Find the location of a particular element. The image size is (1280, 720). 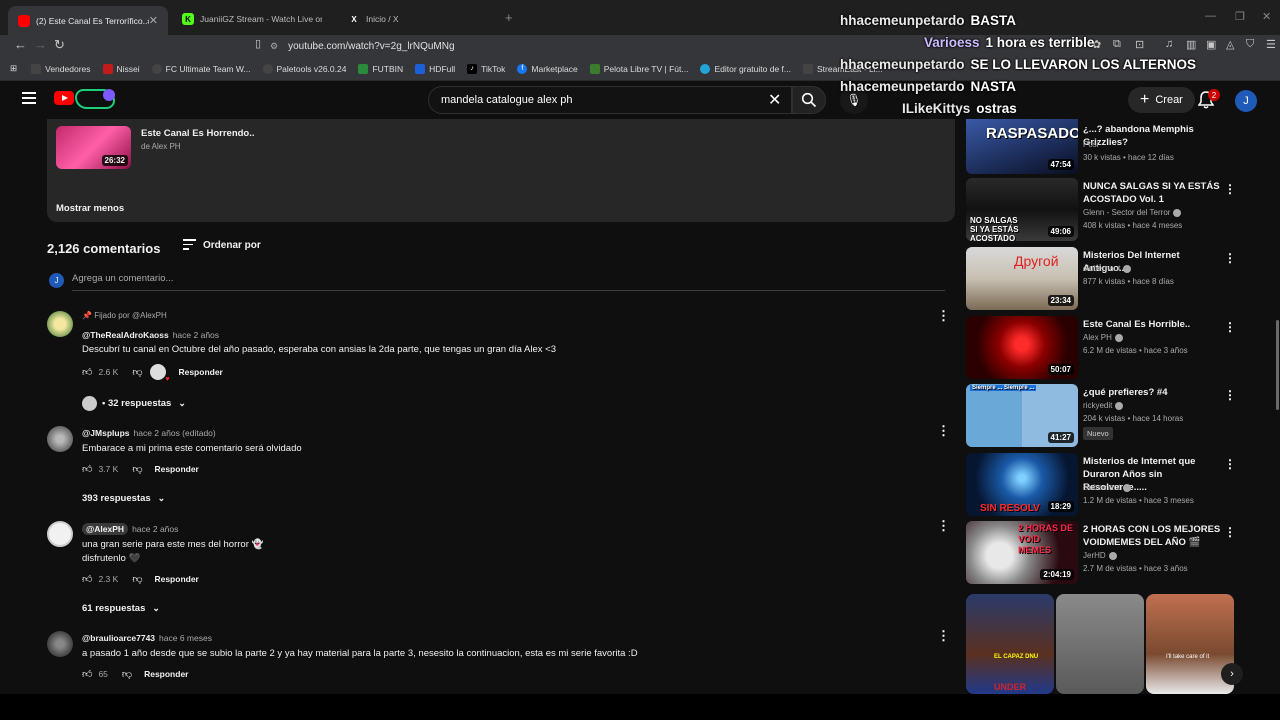

video-title: ¿...? abandona Memphis Grizzlies? is located at coordinates (1153, 136).